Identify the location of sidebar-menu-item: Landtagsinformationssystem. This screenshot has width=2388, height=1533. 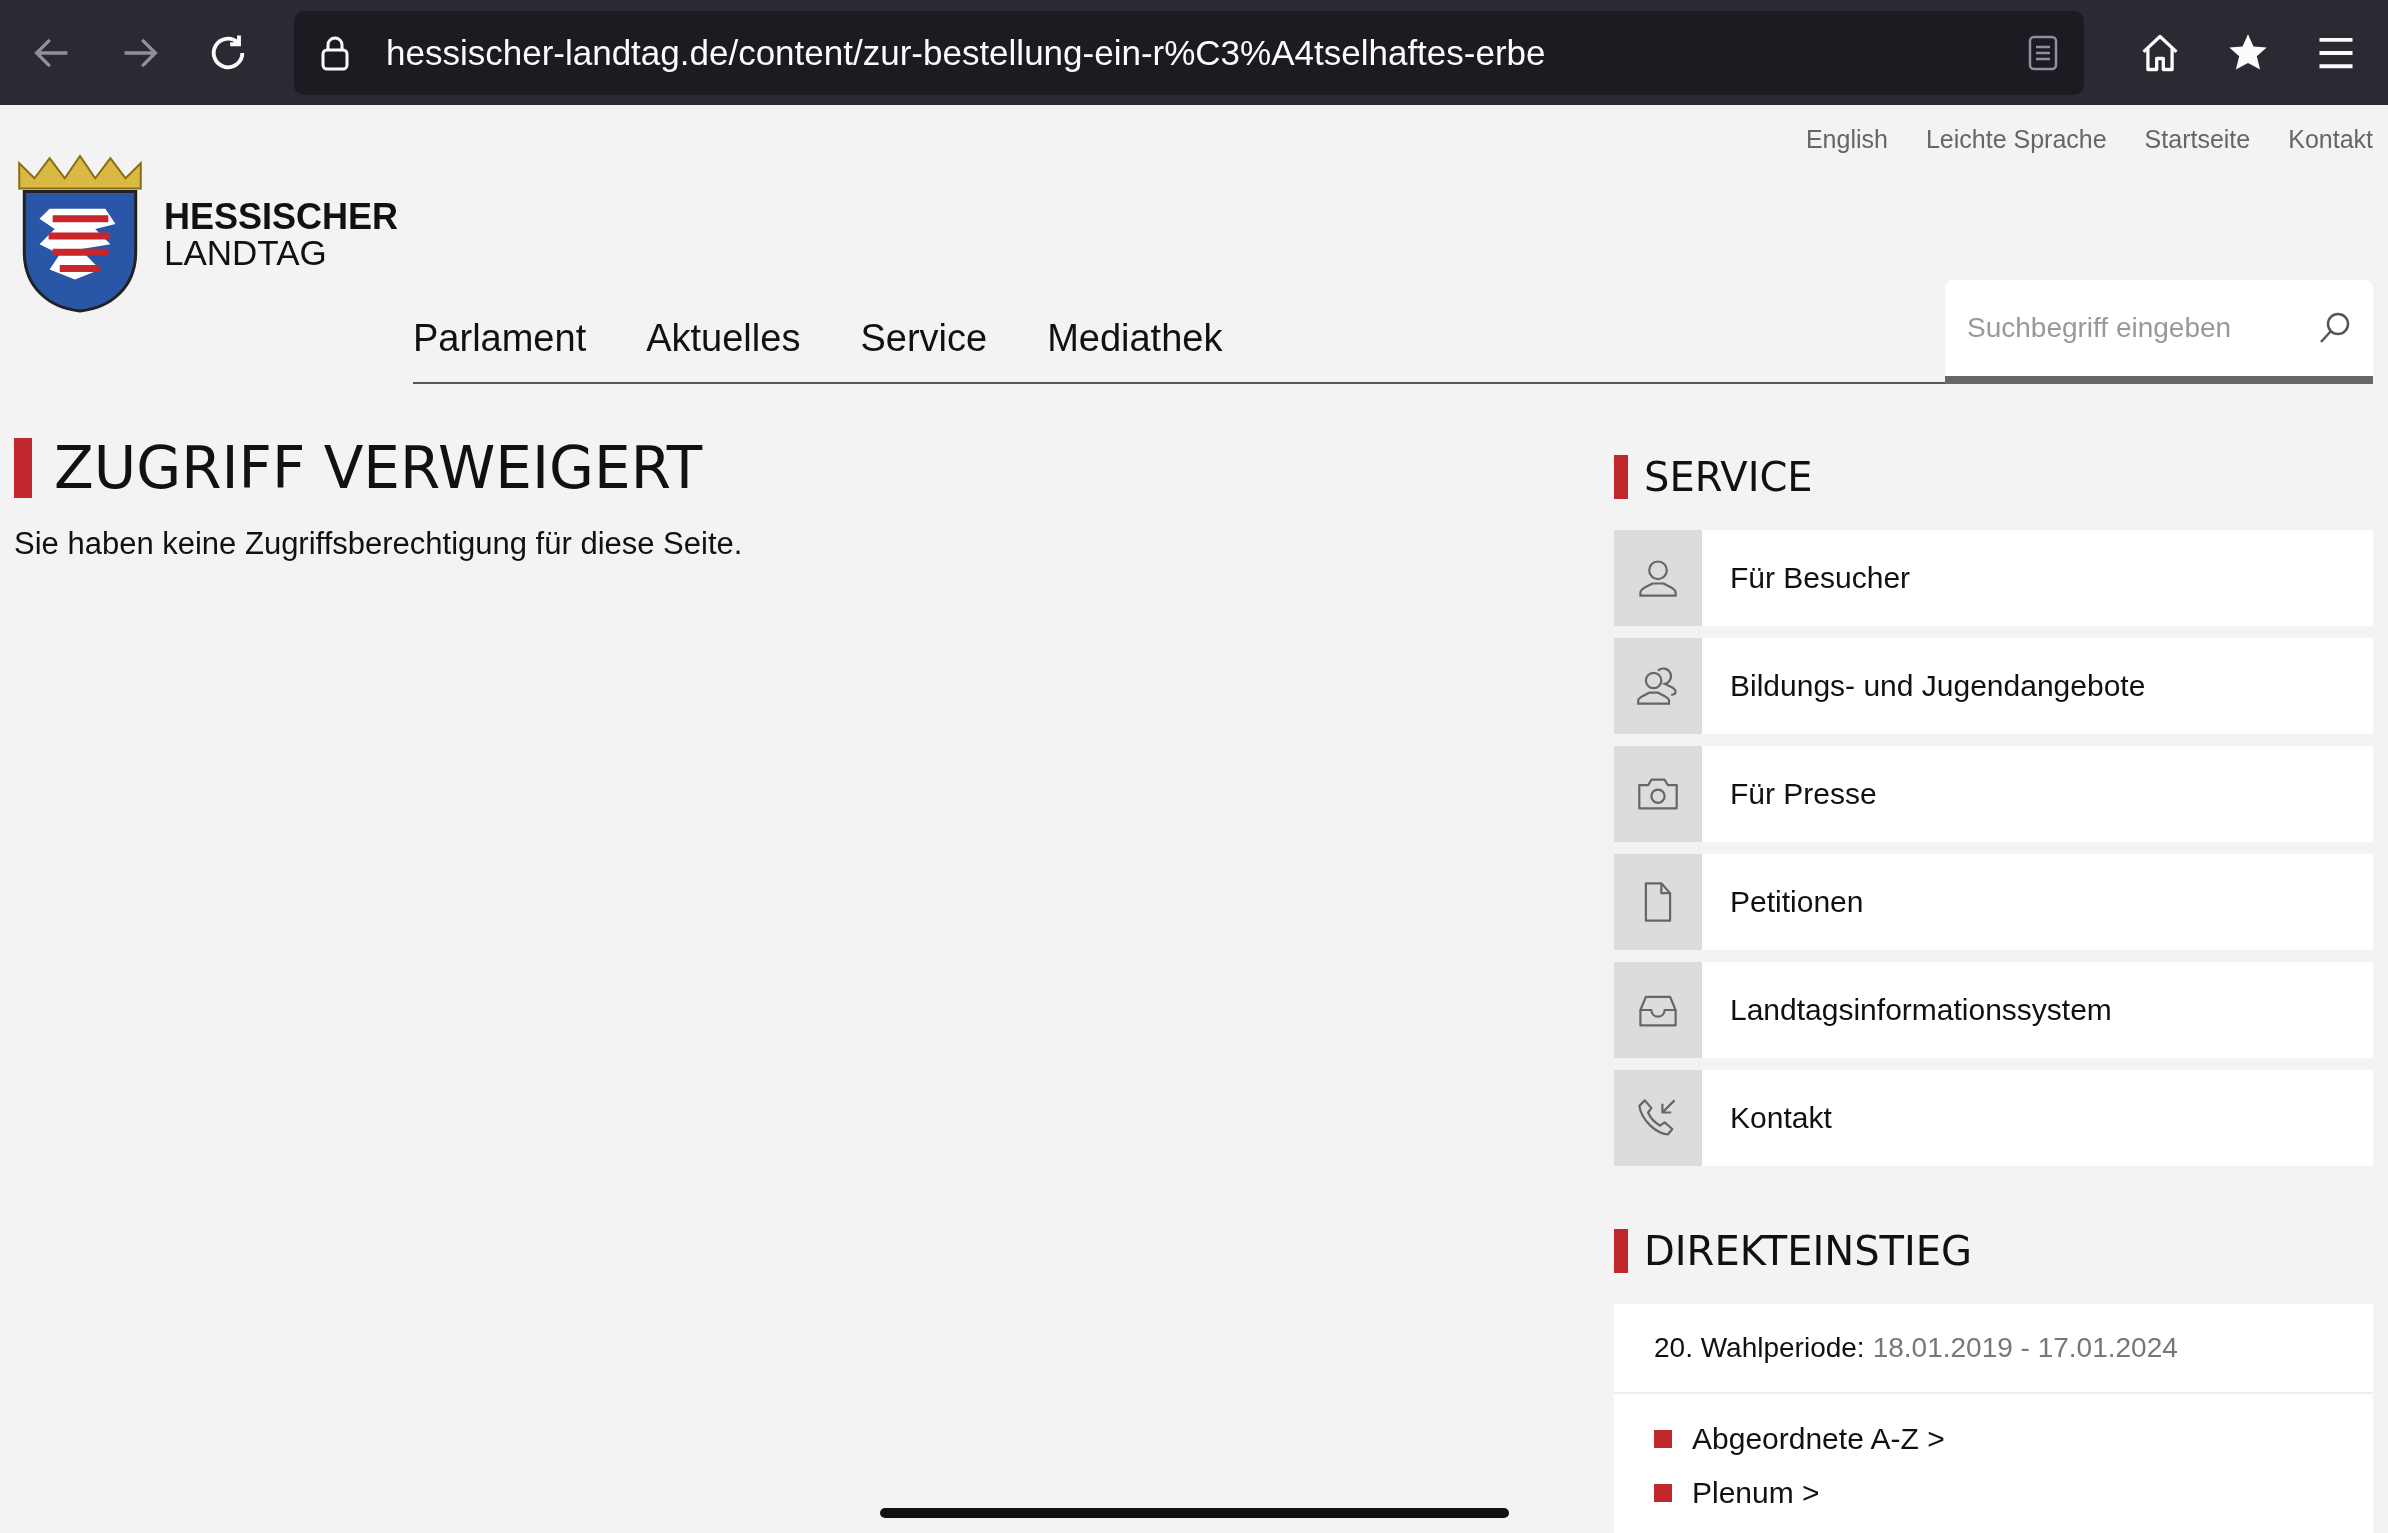
(1993, 1010).